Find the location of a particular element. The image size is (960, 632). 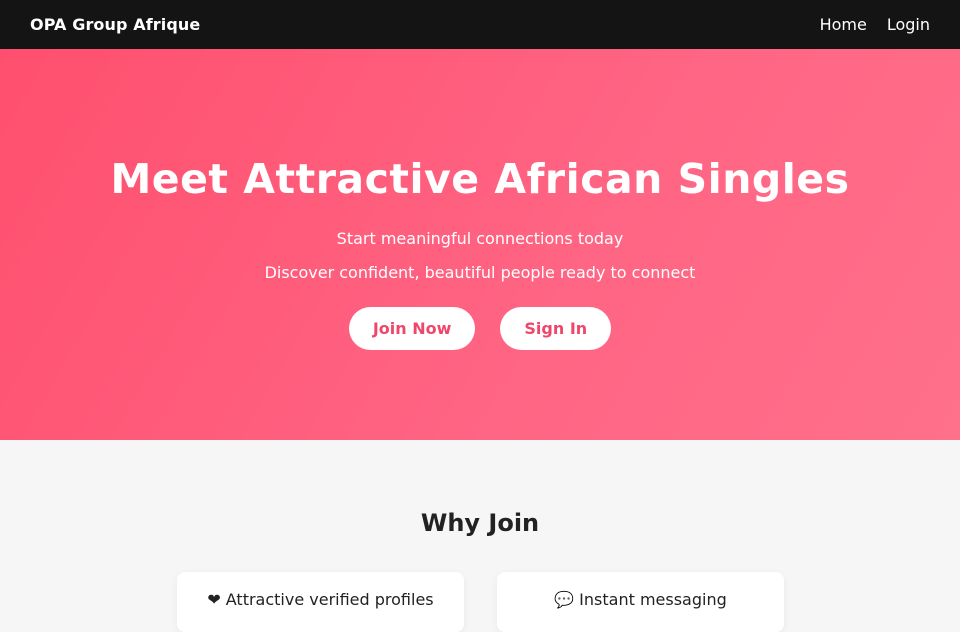

why-join-title: Why Join is located at coordinates (480, 523).